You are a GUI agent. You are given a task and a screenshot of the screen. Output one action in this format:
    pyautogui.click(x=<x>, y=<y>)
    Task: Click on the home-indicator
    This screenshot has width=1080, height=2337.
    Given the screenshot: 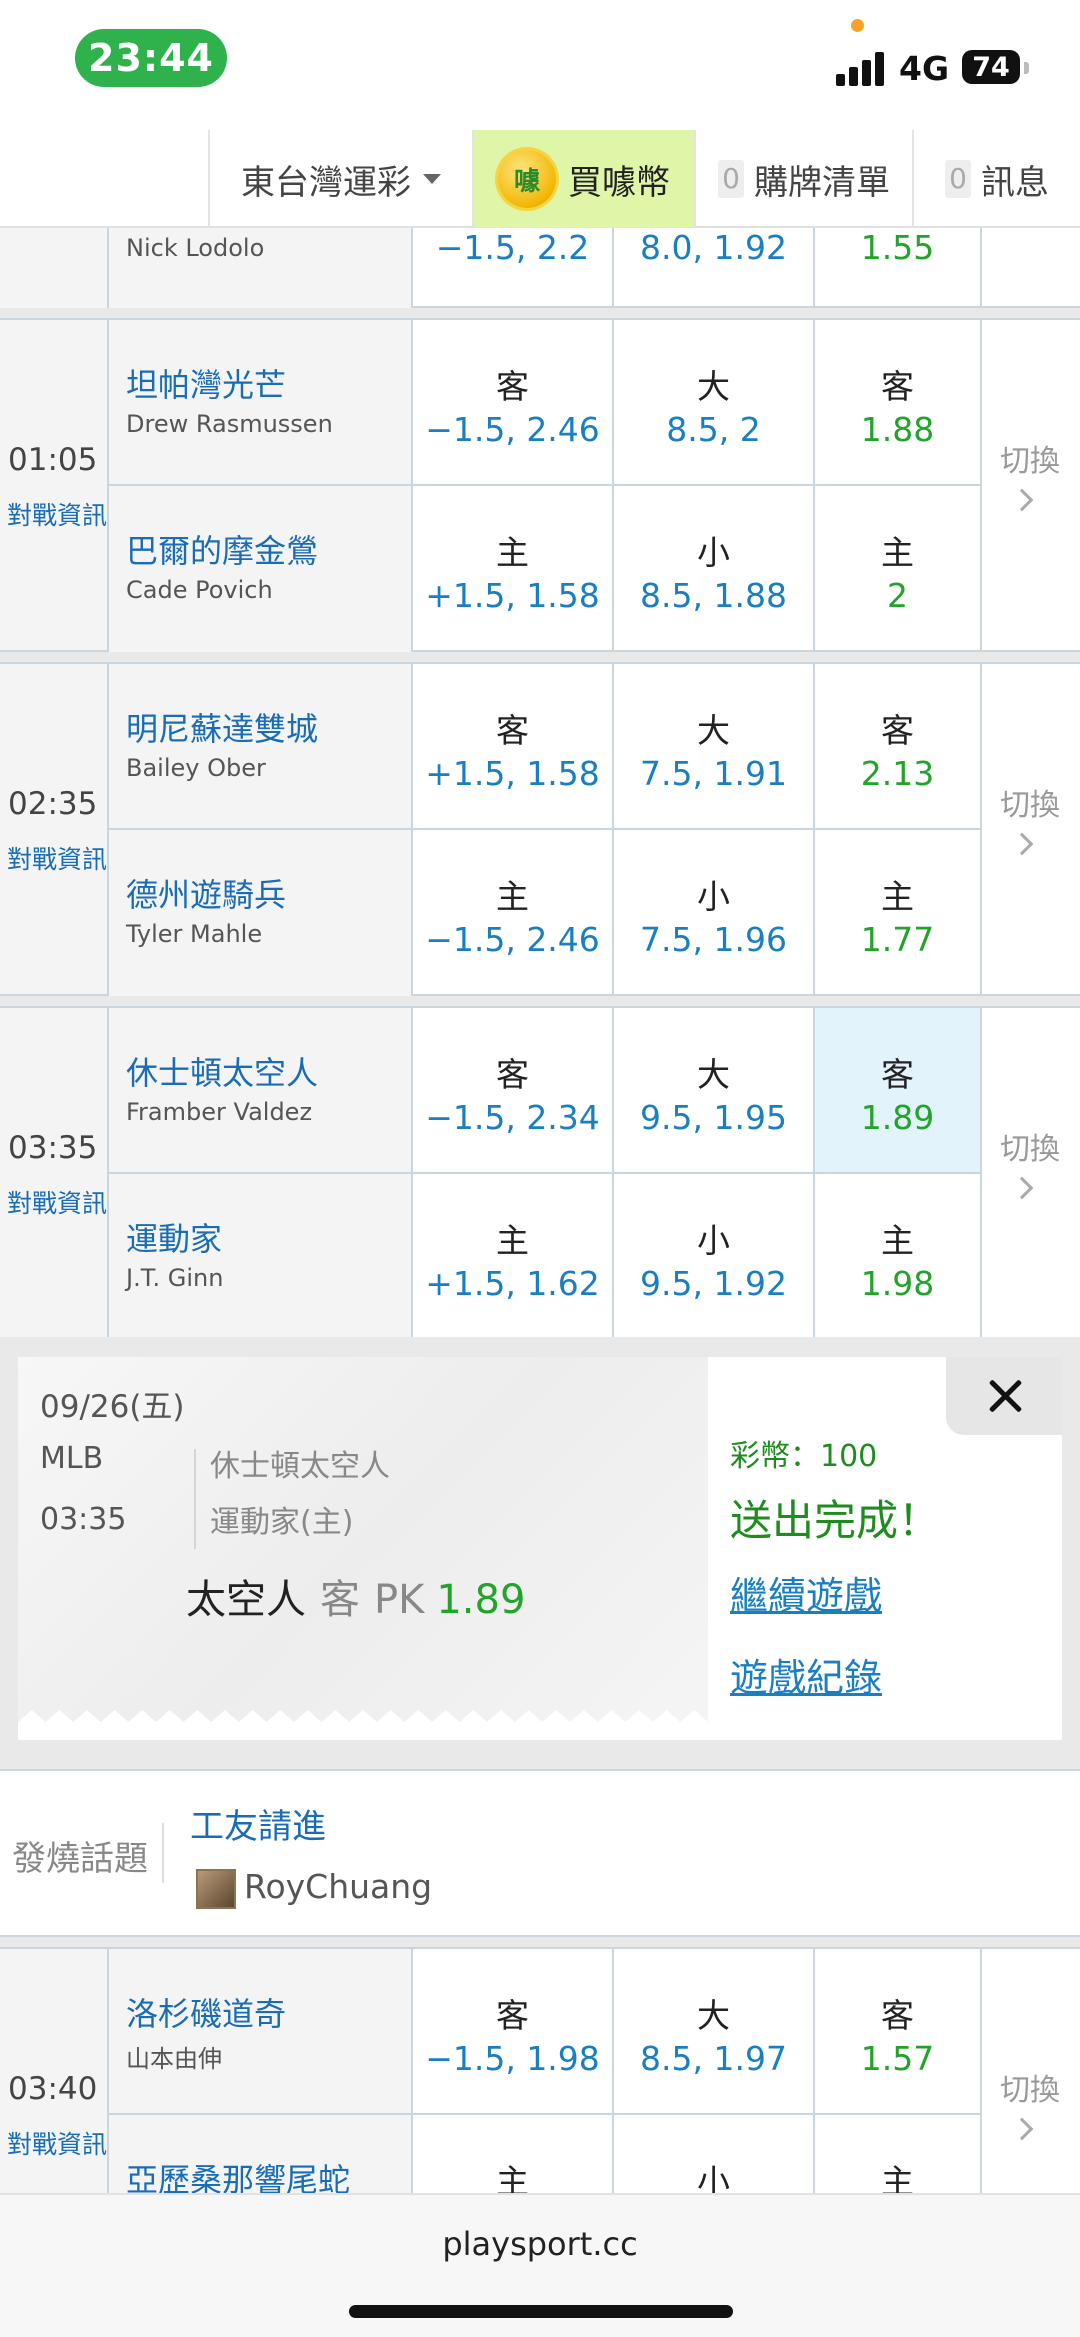 What is the action you would take?
    pyautogui.click(x=541, y=2311)
    